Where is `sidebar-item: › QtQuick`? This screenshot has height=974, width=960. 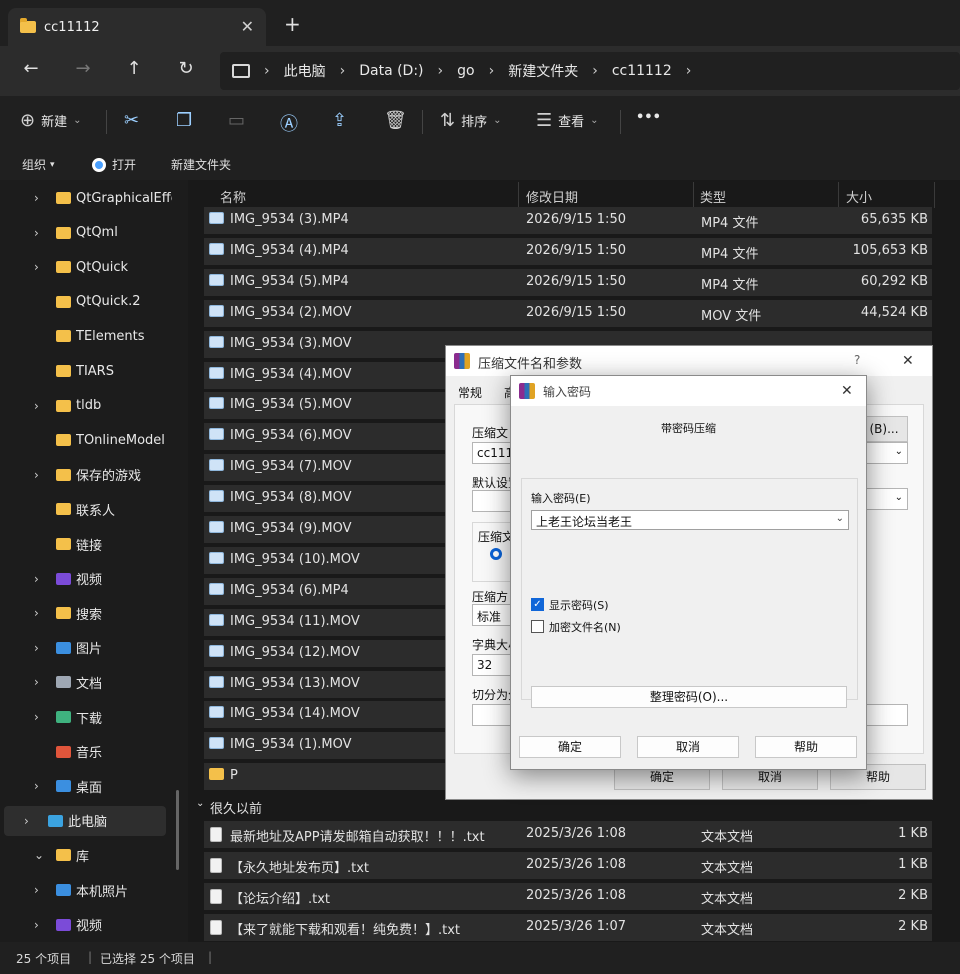
sidebar-item: › QtQuick is located at coordinates (90, 267).